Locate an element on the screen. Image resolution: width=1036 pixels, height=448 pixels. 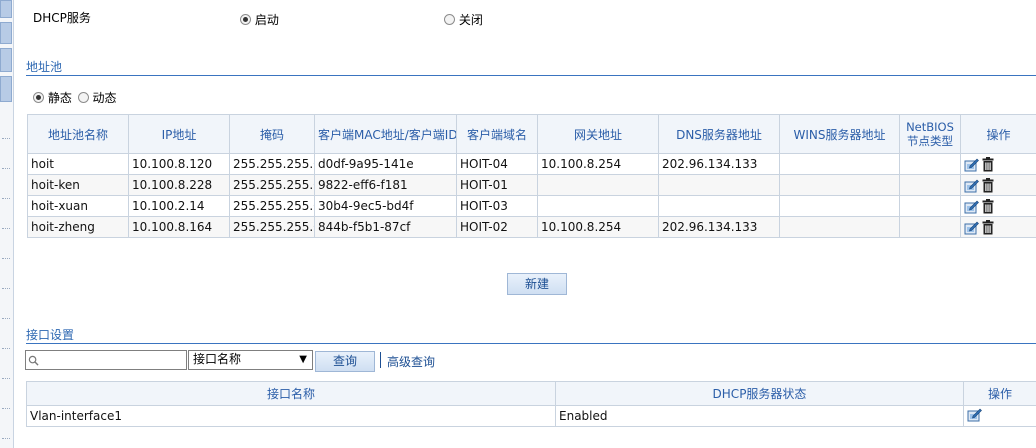
col-header: DHCP服务器状态 is located at coordinates (759, 393).